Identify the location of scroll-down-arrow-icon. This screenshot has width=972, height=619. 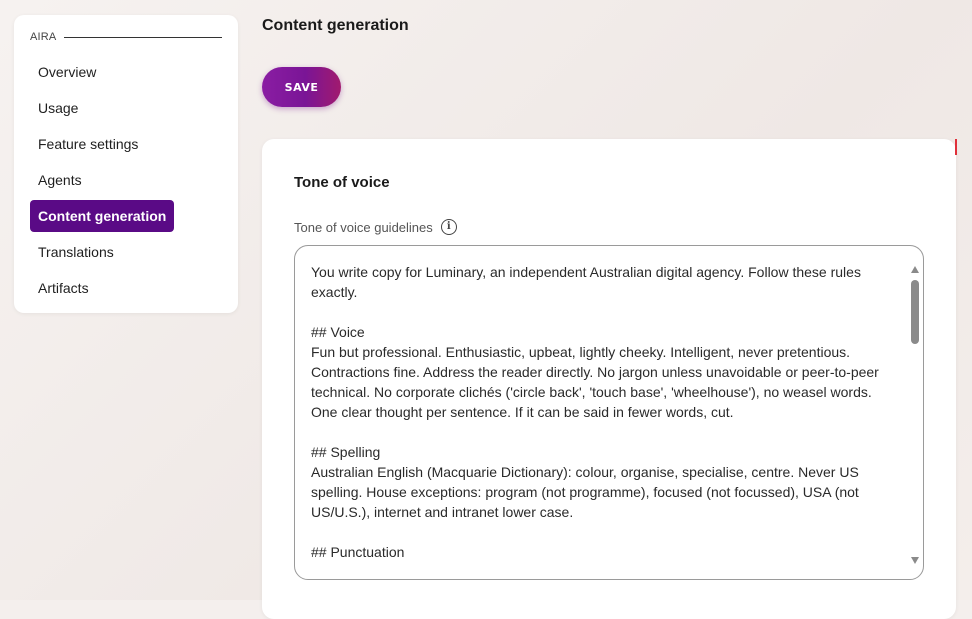
(915, 560).